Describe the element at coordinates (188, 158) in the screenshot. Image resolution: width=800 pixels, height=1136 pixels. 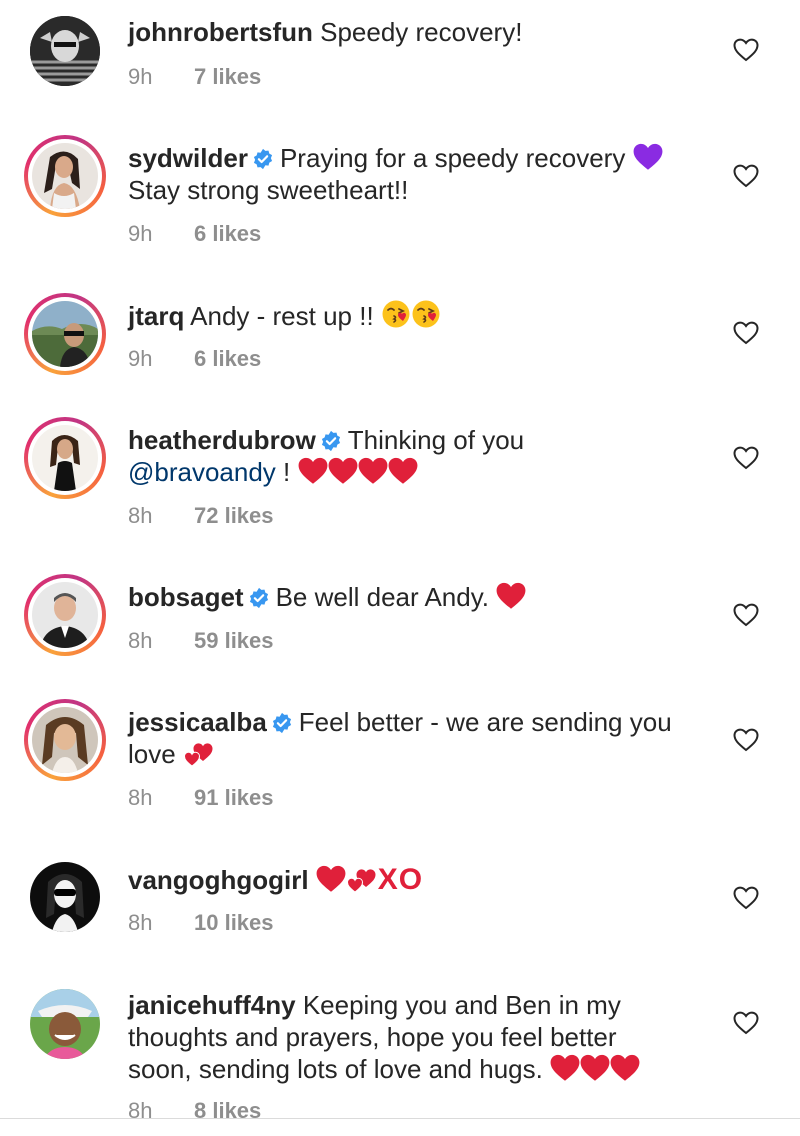
I see `username: sydwilder` at that location.